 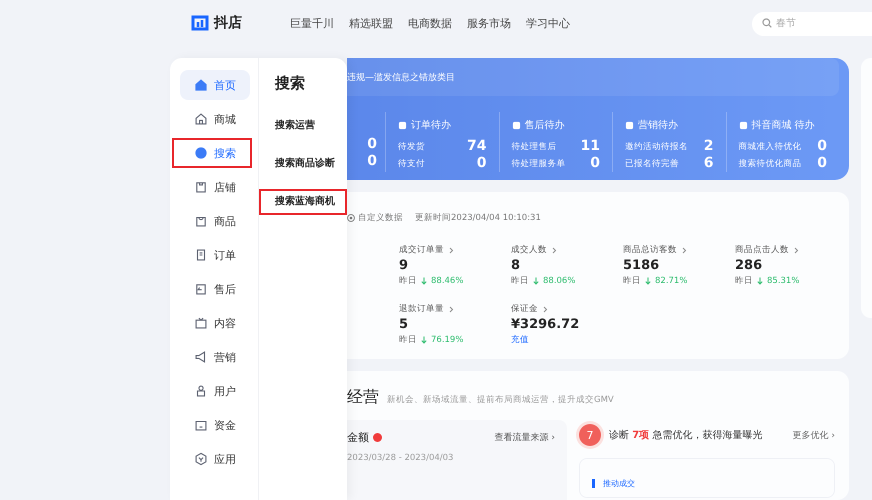 What do you see at coordinates (303, 126) in the screenshot?
I see `submenu-item: 搜索运营` at bounding box center [303, 126].